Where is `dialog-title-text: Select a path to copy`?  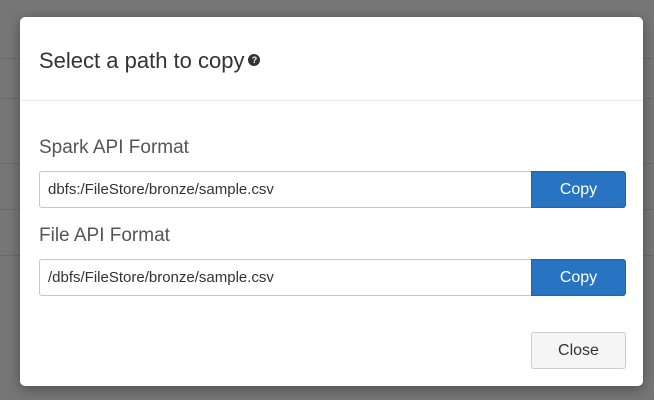 dialog-title-text: Select a path to copy is located at coordinates (142, 60).